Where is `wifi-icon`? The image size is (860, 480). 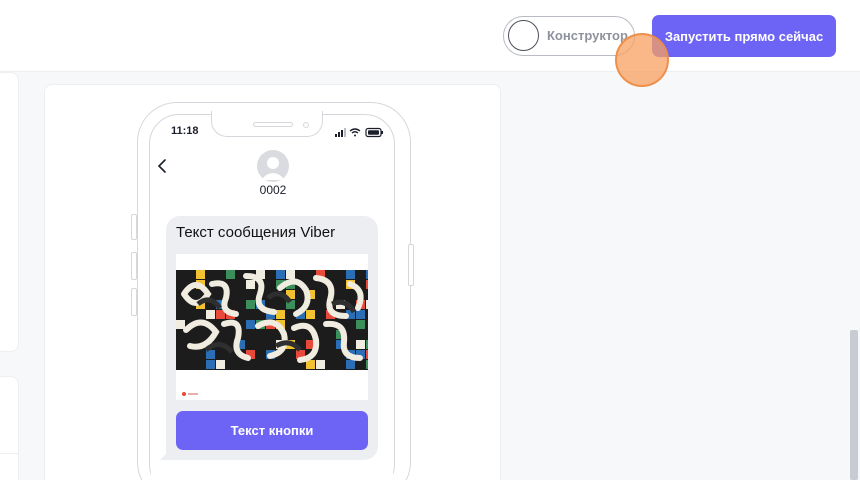 wifi-icon is located at coordinates (355, 132).